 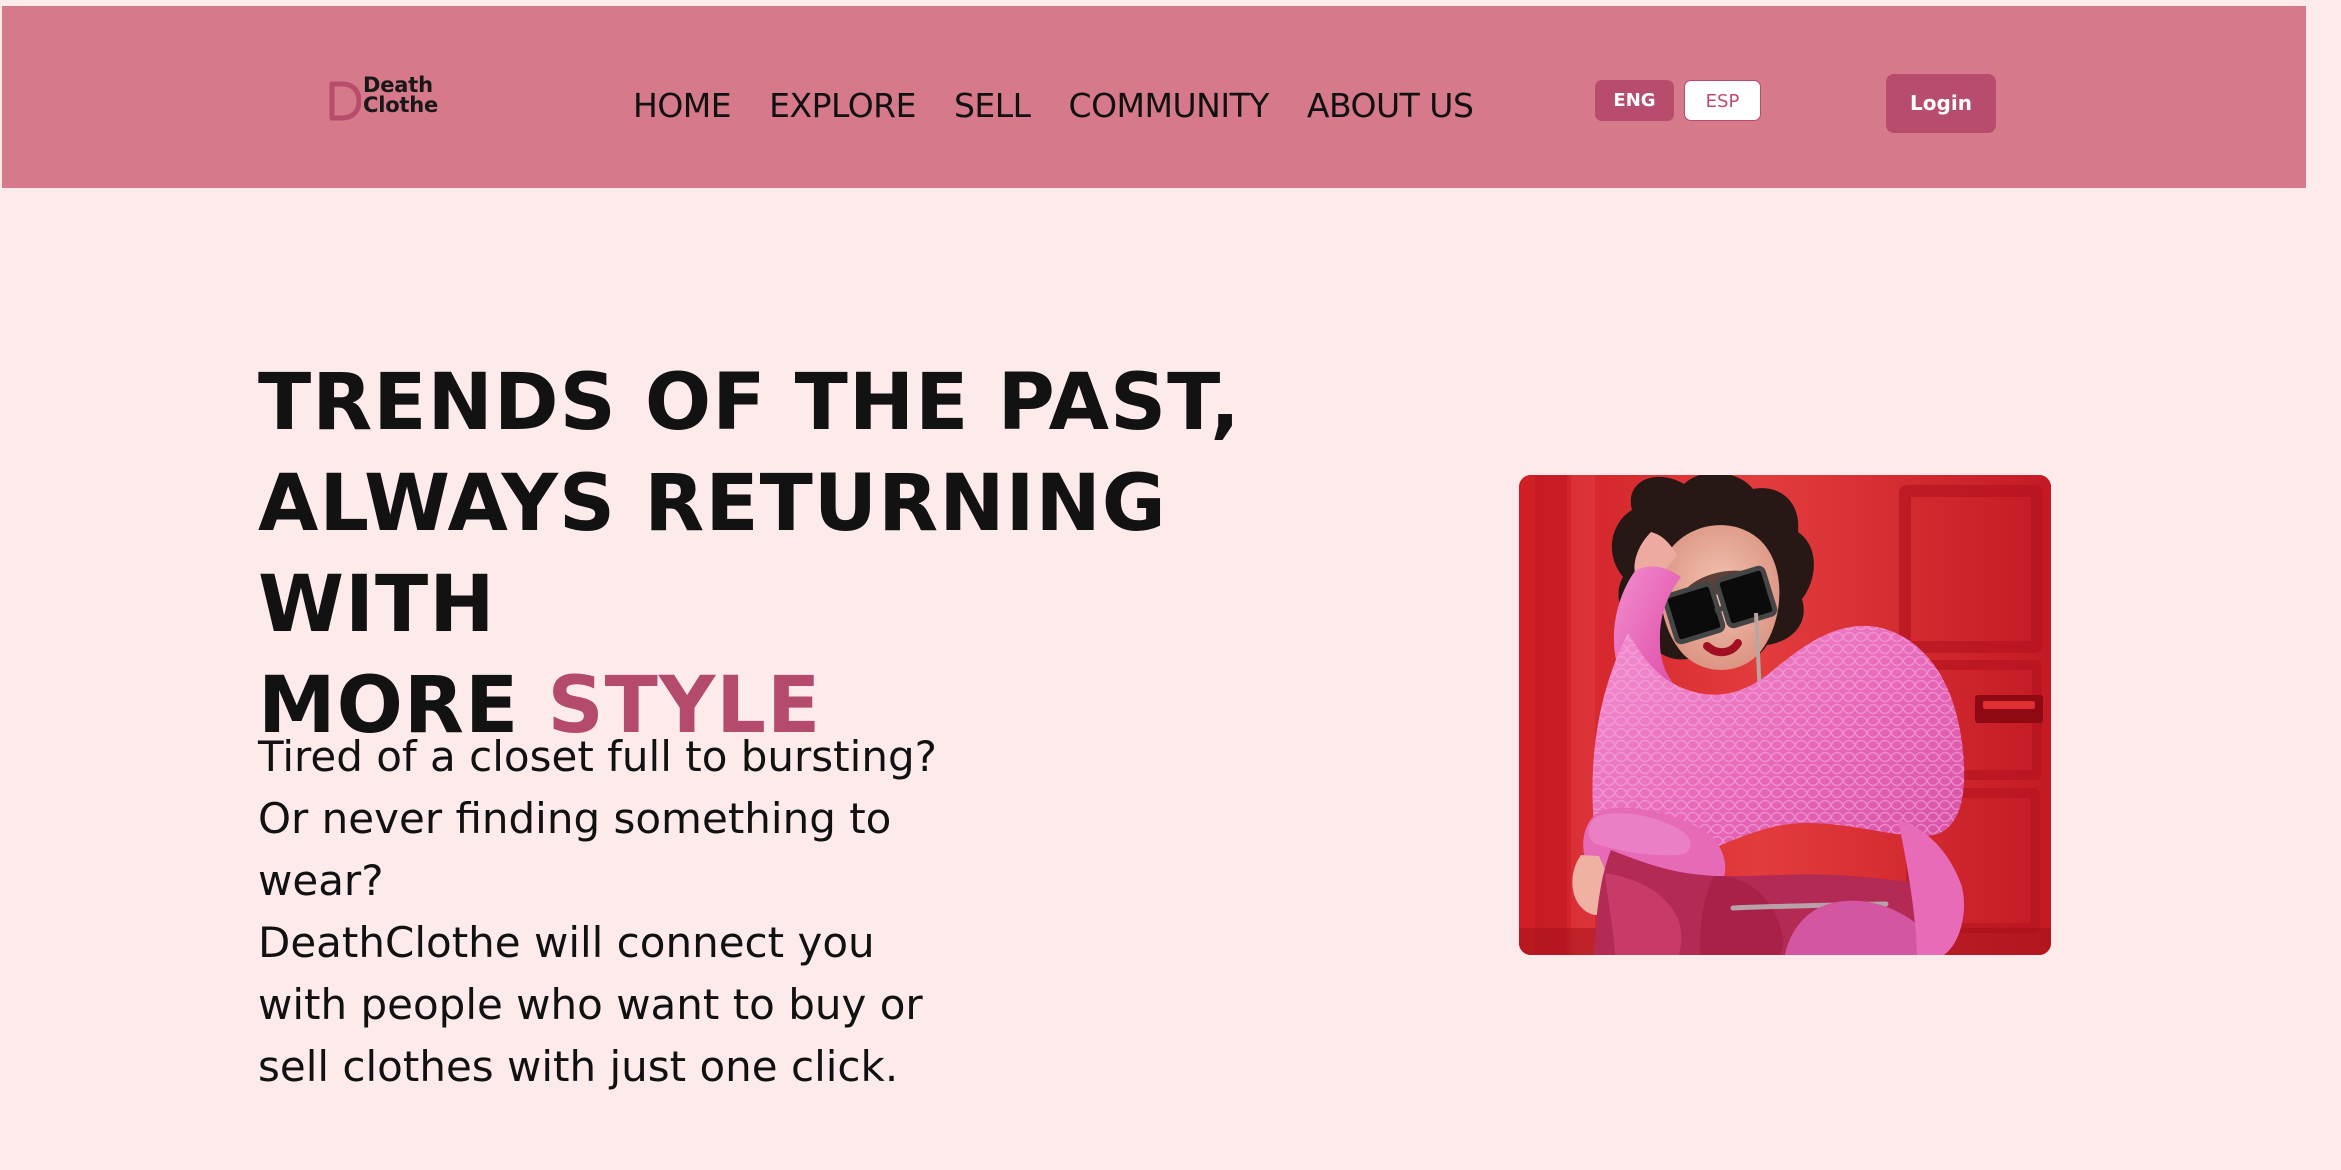 I want to click on login-button: Login, so click(x=1941, y=103).